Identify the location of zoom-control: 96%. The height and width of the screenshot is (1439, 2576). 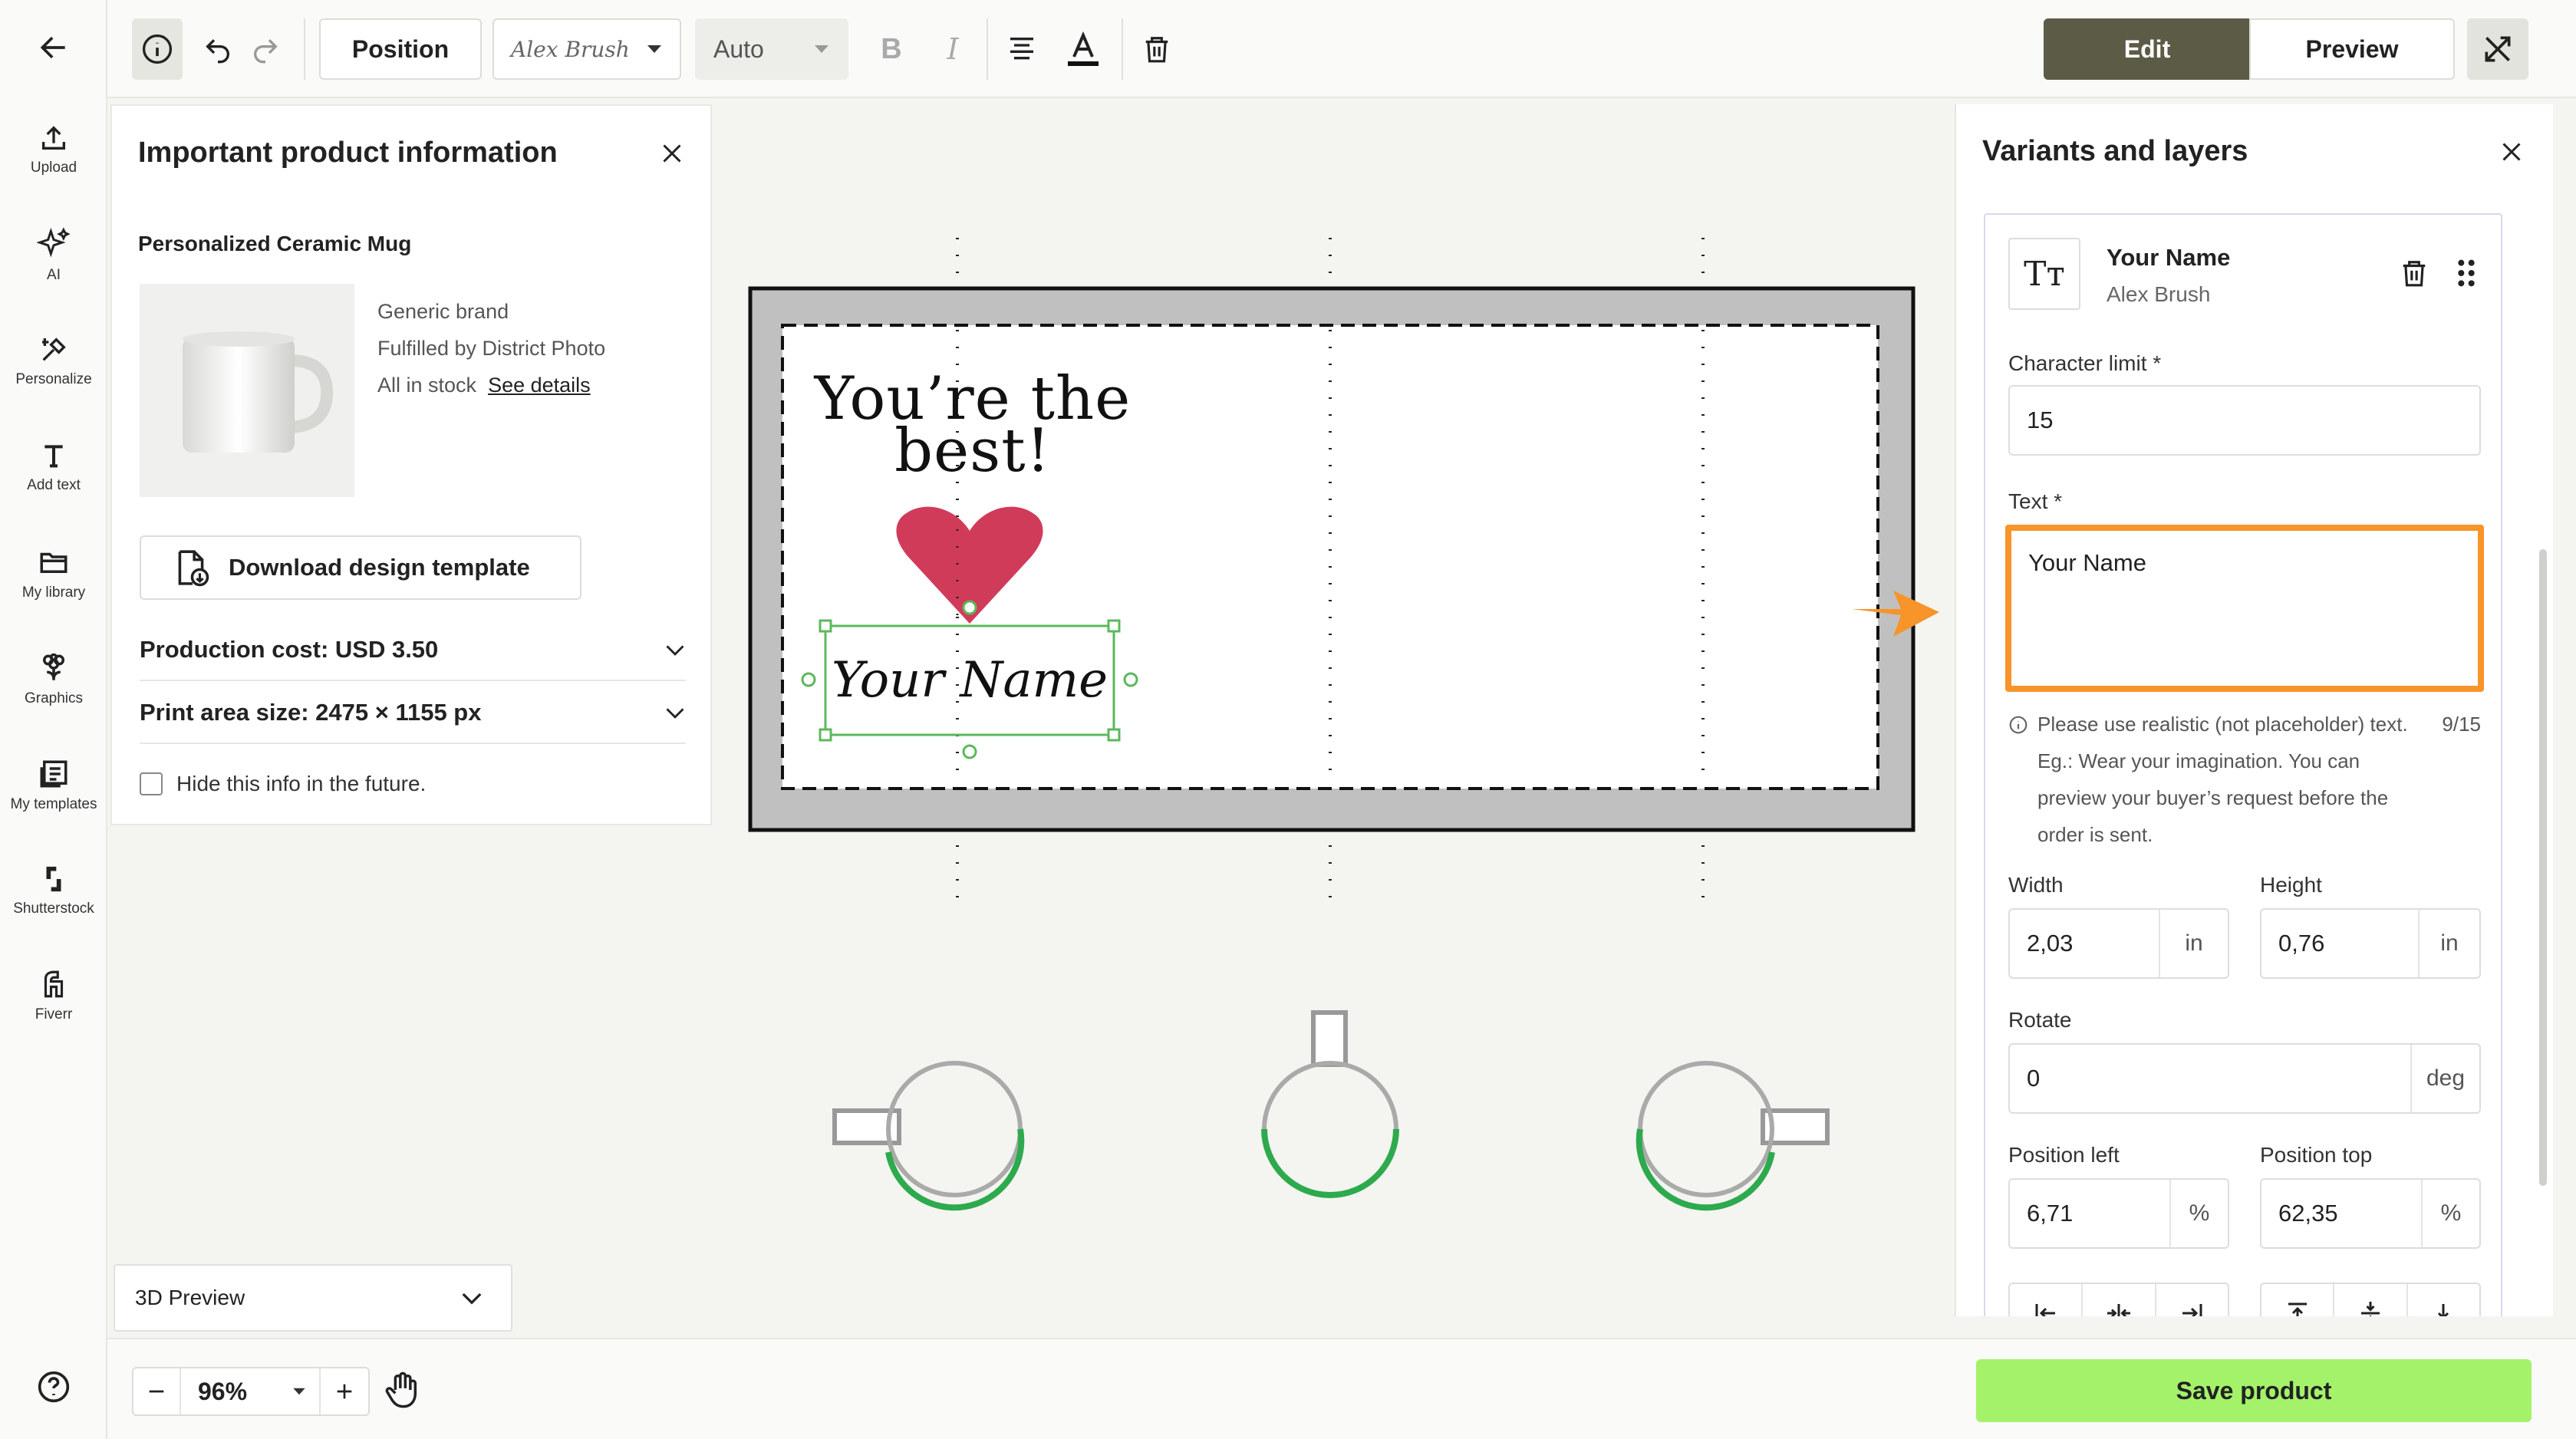
(251, 1391).